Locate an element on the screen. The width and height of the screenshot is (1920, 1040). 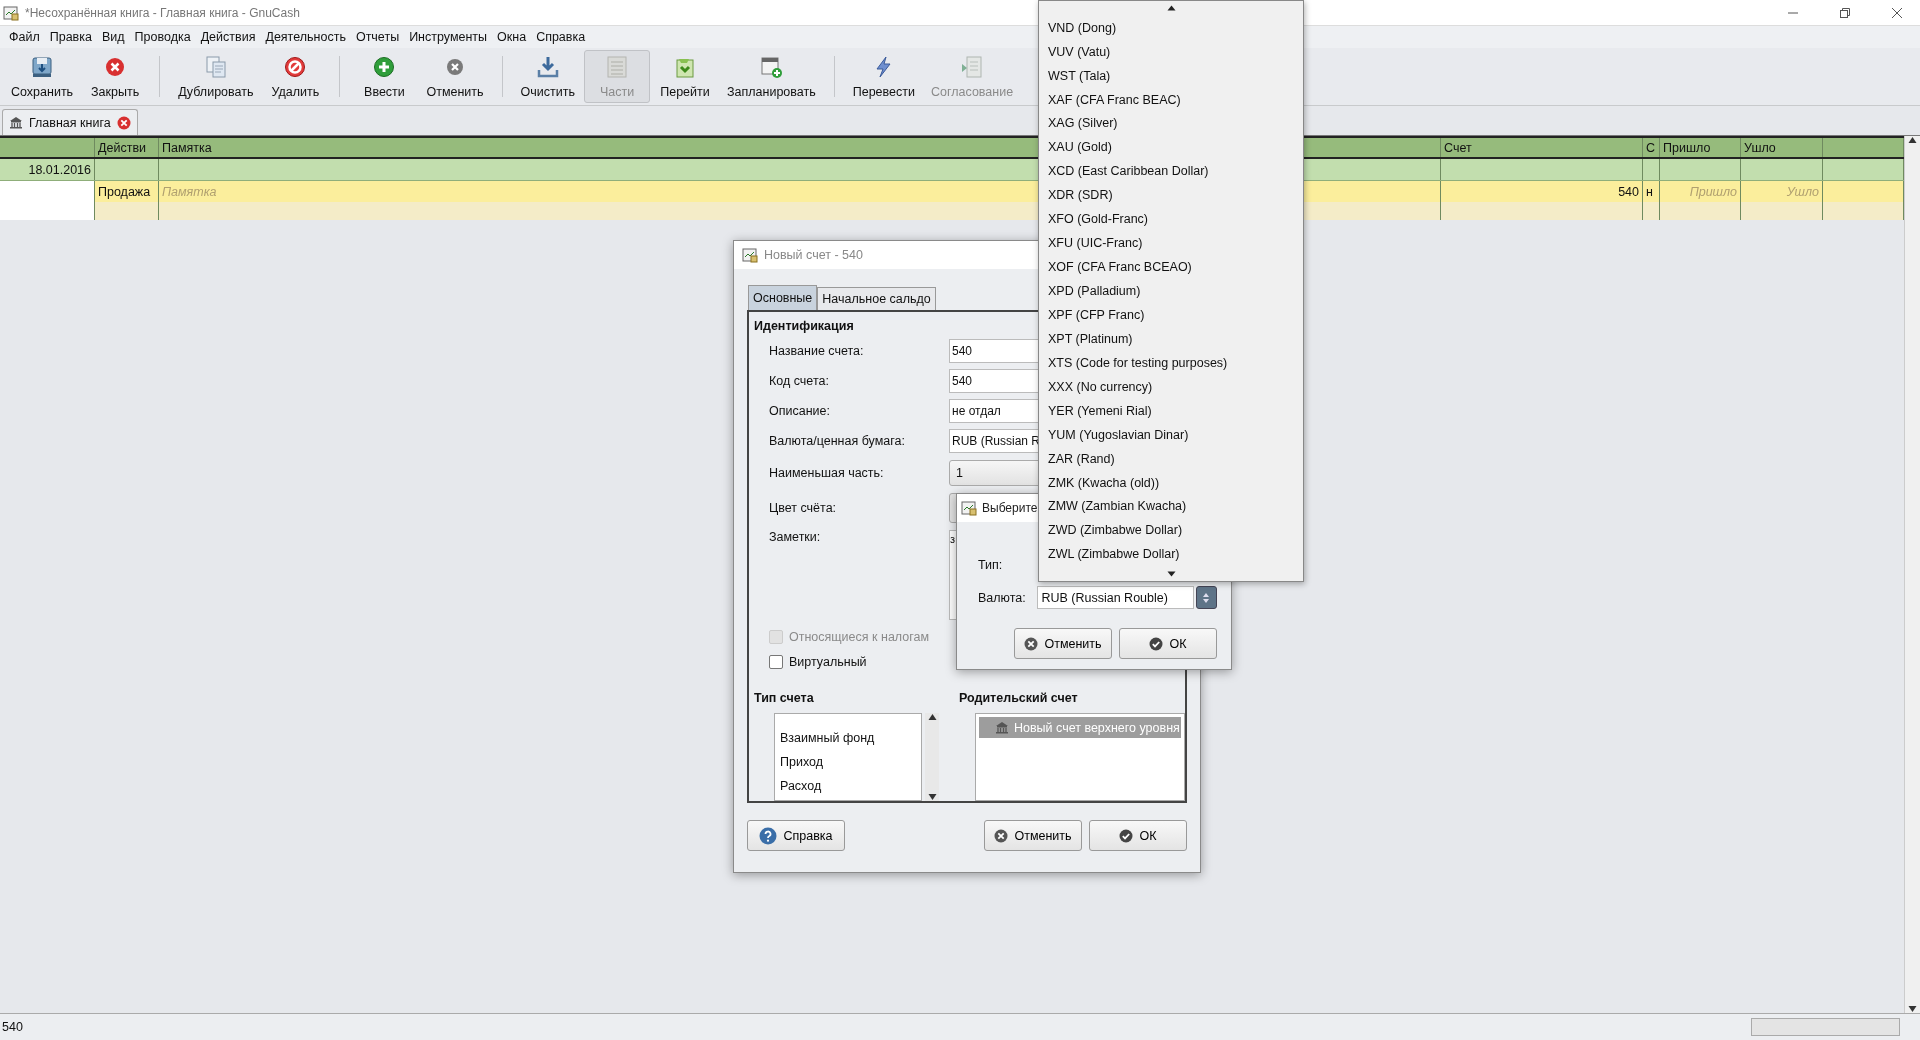
field-label: Валюта: is located at coordinates (1002, 597).